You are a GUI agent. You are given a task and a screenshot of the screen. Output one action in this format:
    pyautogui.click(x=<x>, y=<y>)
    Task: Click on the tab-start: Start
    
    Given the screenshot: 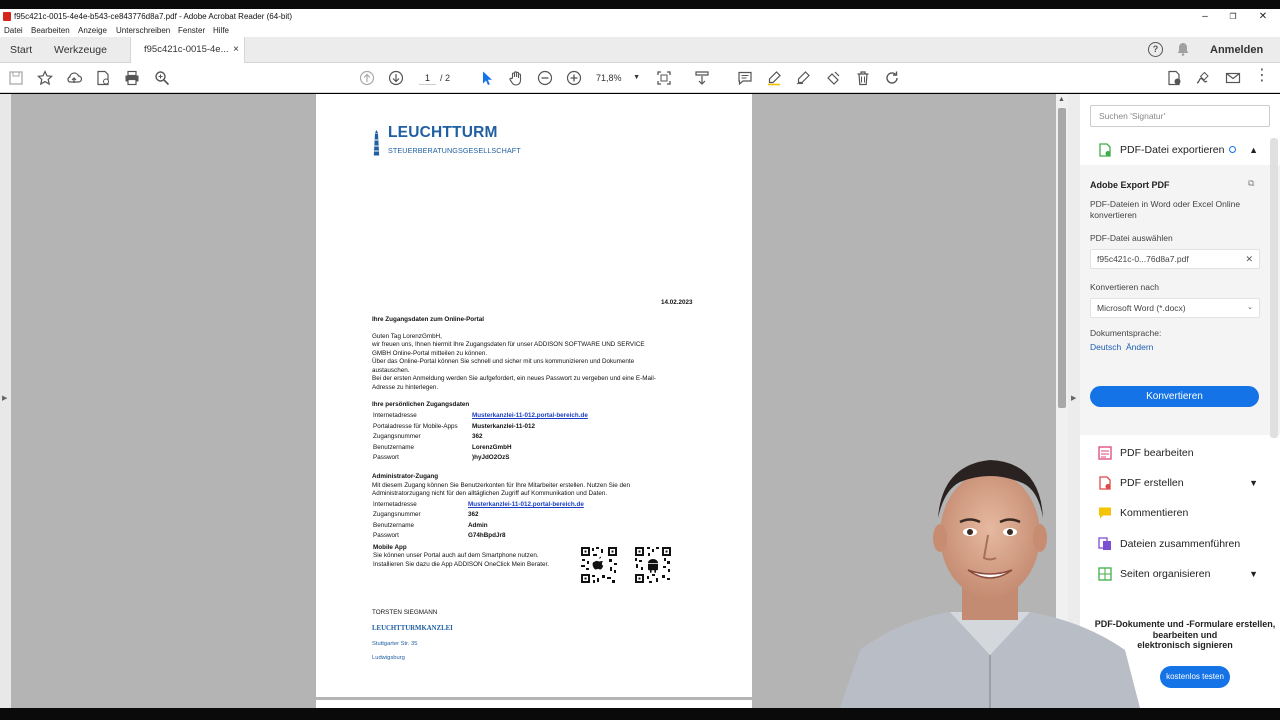 What is the action you would take?
    pyautogui.click(x=21, y=50)
    